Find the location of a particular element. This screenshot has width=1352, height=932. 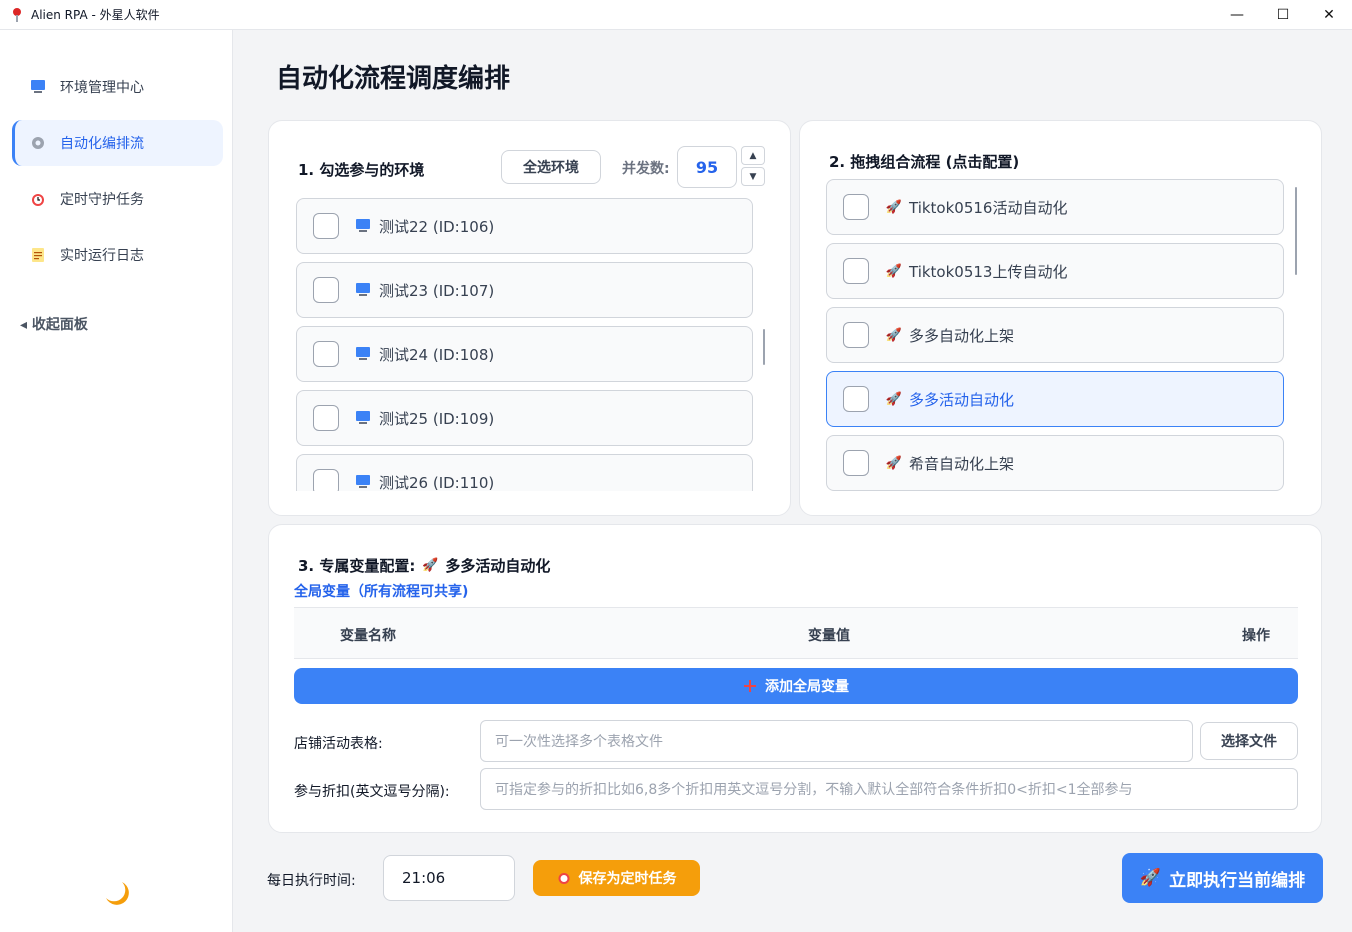

maximize-button: ☐ is located at coordinates (1283, 15).